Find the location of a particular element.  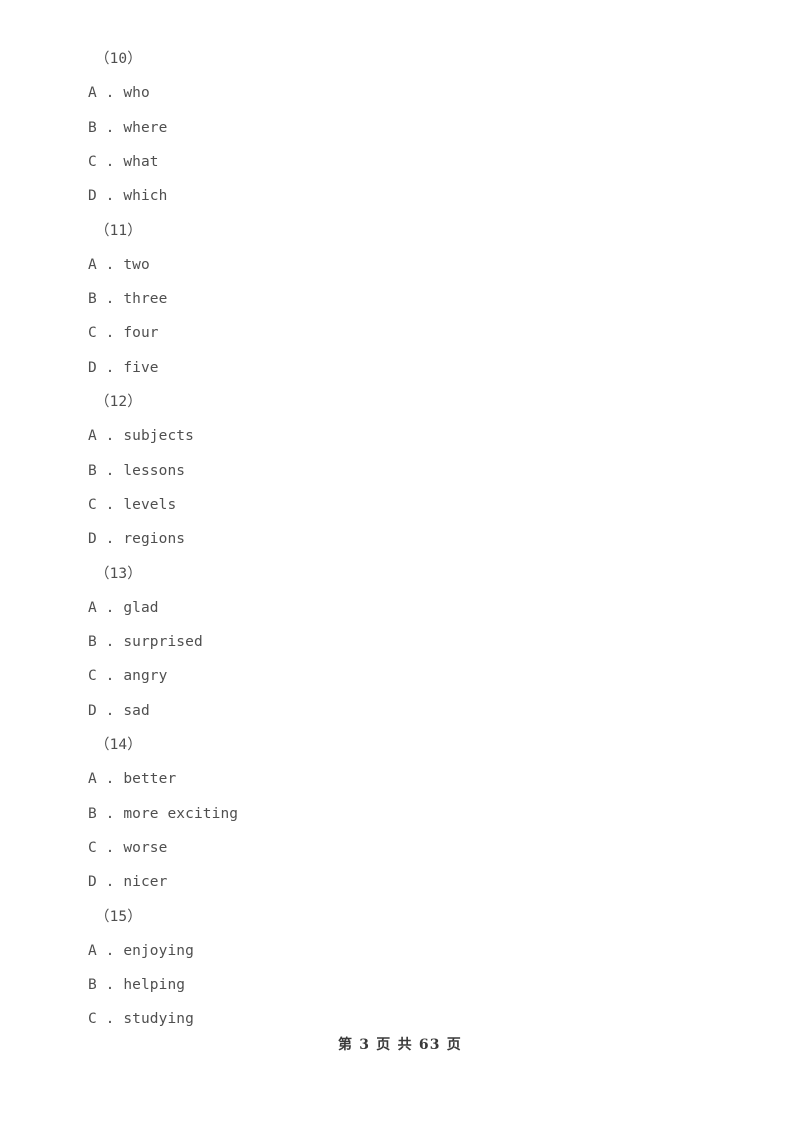

answer-option: D . regions is located at coordinates (136, 539).